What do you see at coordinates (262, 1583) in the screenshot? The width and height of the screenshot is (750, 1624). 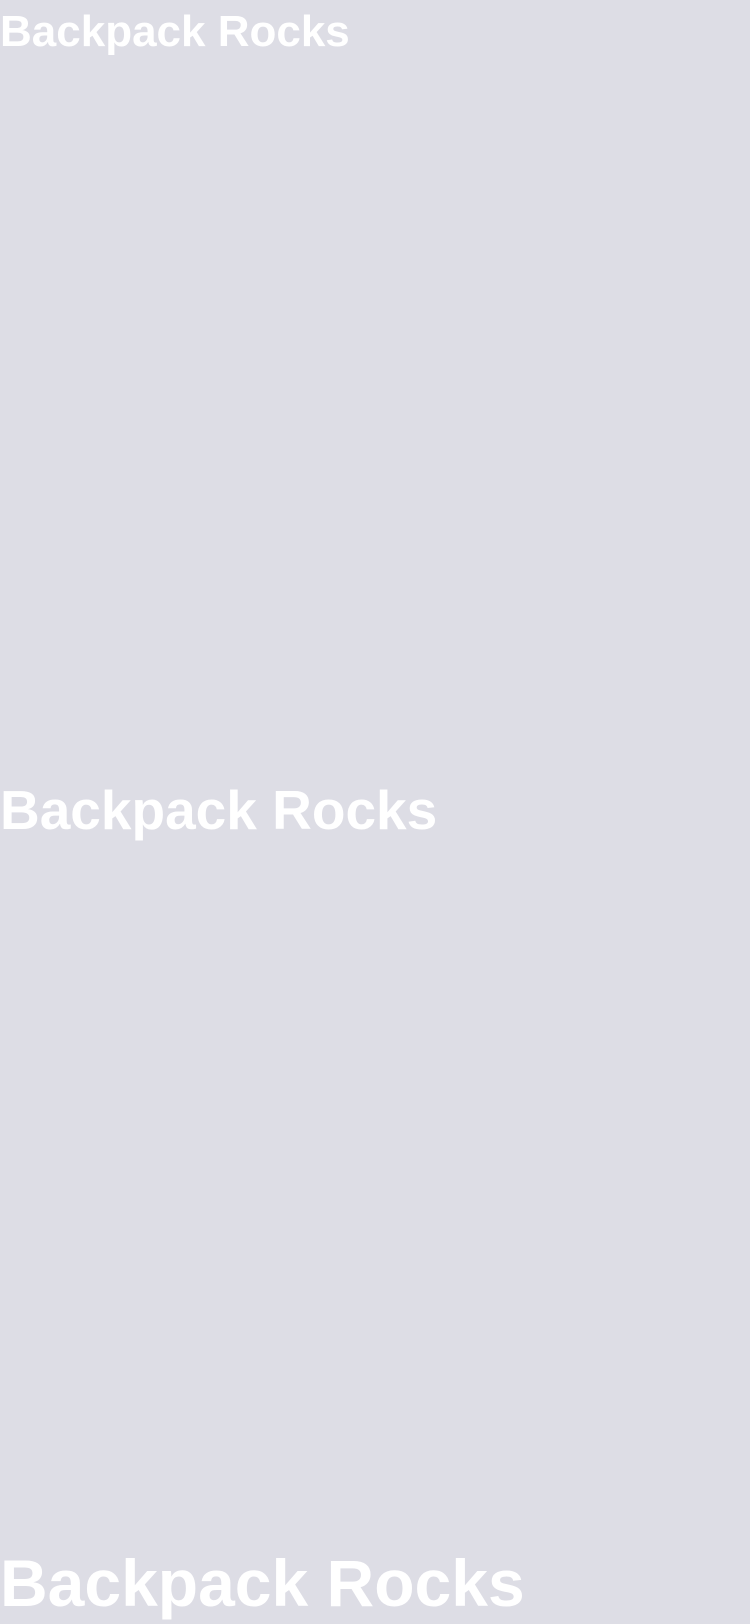 I see `heading-sample-large: Backpack Rocks` at bounding box center [262, 1583].